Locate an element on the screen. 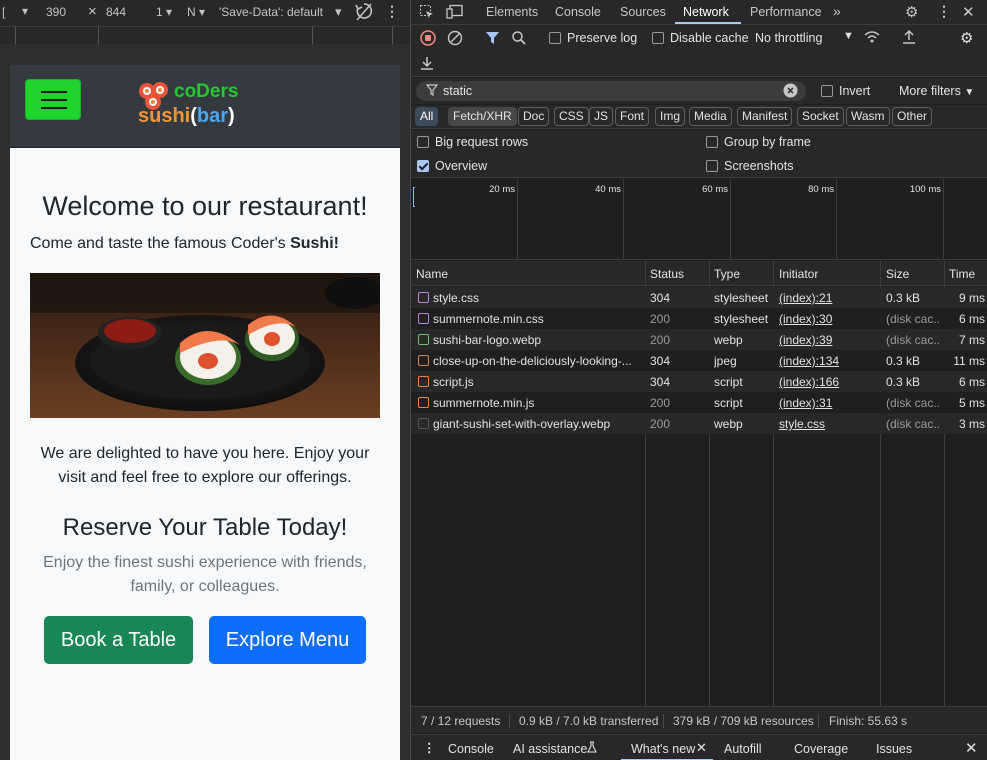 The height and width of the screenshot is (760, 987). chip-font: Font is located at coordinates (632, 116).